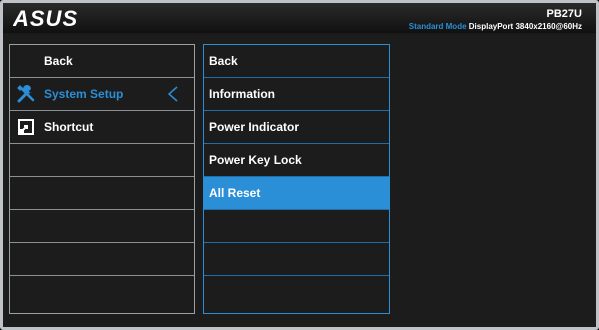 This screenshot has width=599, height=330. I want to click on sub-menu-power-key-lock: Power Key Lock, so click(296, 160).